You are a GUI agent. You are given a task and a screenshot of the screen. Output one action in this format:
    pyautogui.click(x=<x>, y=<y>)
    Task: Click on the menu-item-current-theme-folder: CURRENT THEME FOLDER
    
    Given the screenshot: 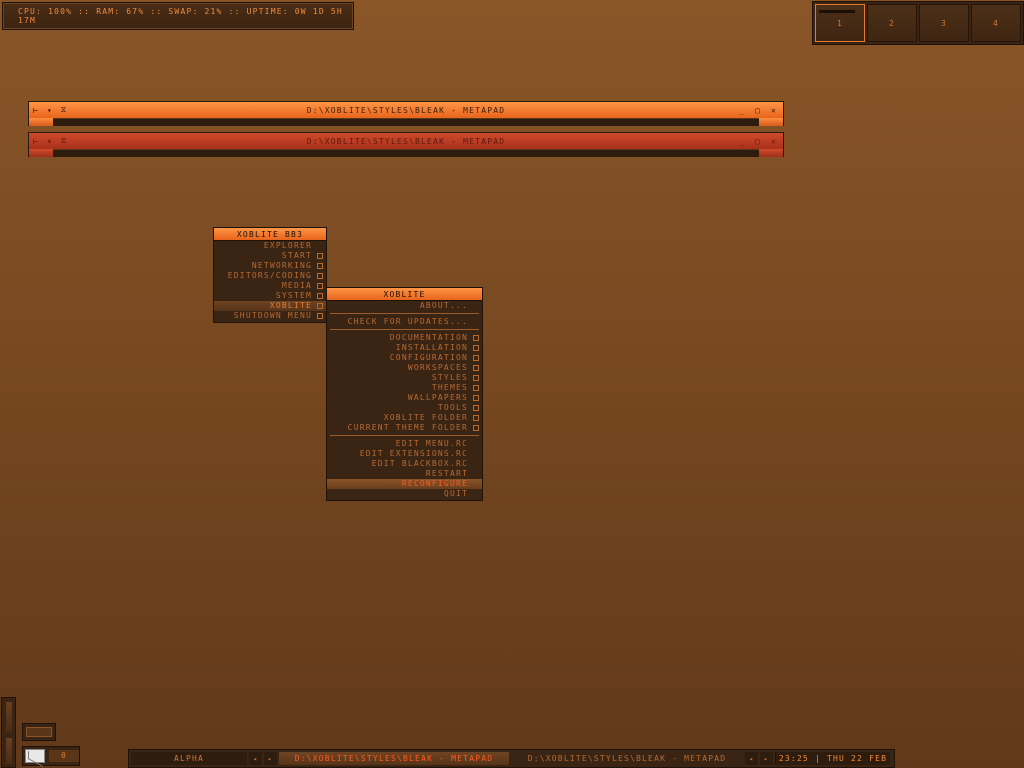 What is the action you would take?
    pyautogui.click(x=404, y=428)
    